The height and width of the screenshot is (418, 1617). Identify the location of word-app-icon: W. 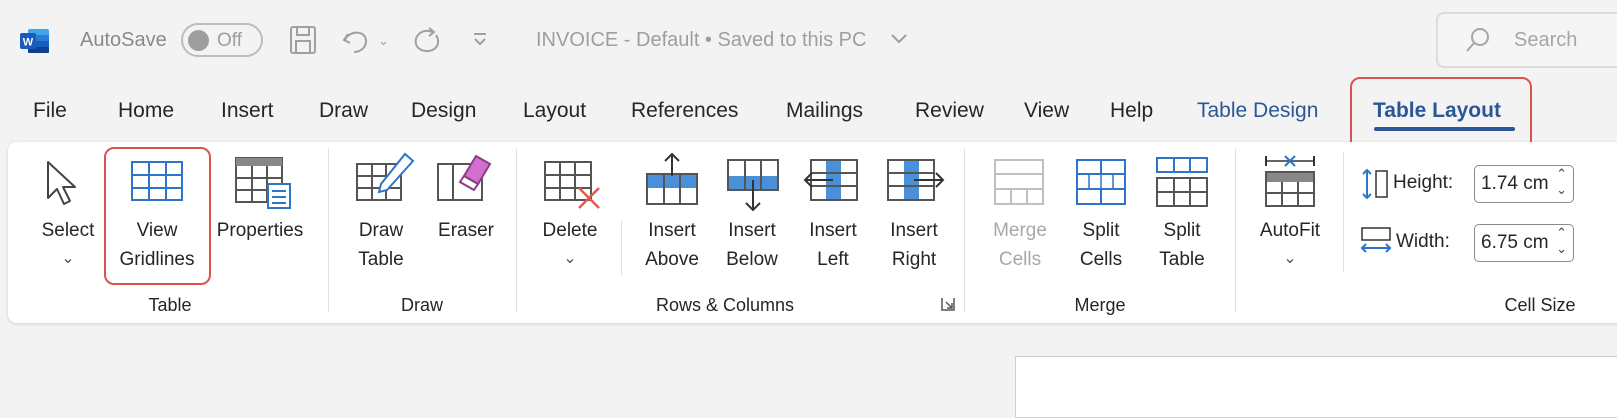
(35, 41).